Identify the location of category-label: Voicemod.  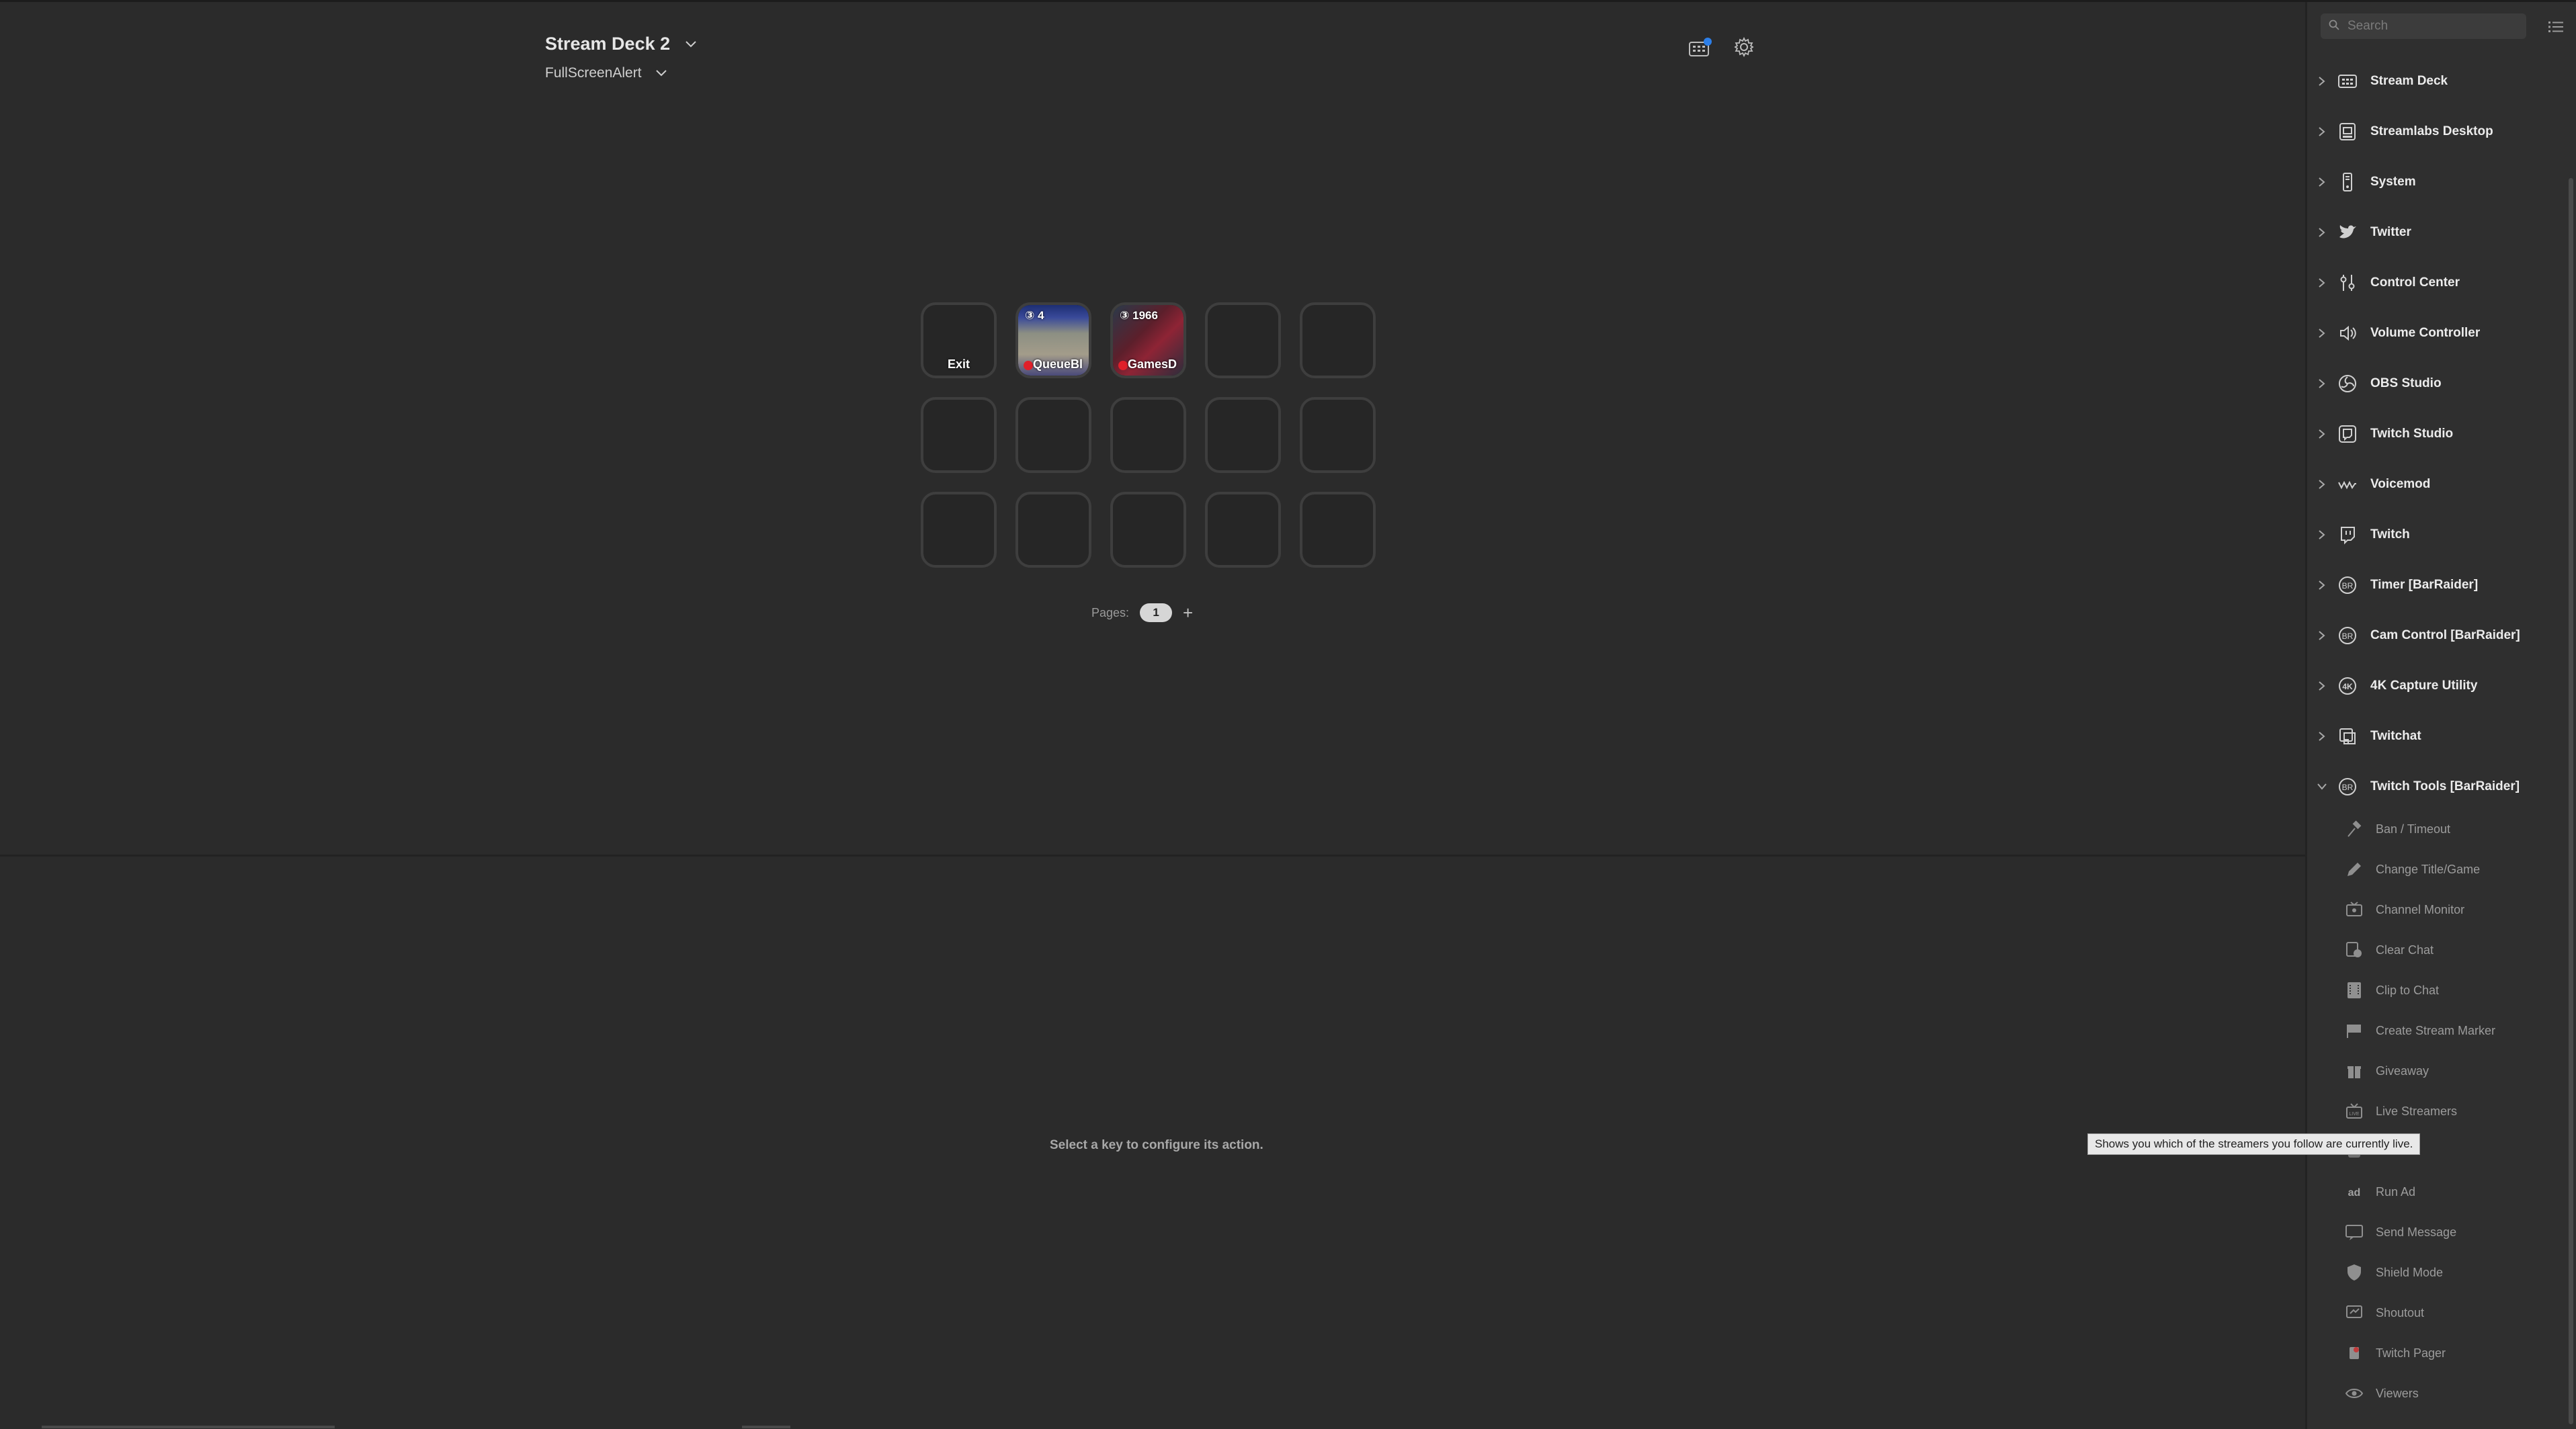
(2400, 484).